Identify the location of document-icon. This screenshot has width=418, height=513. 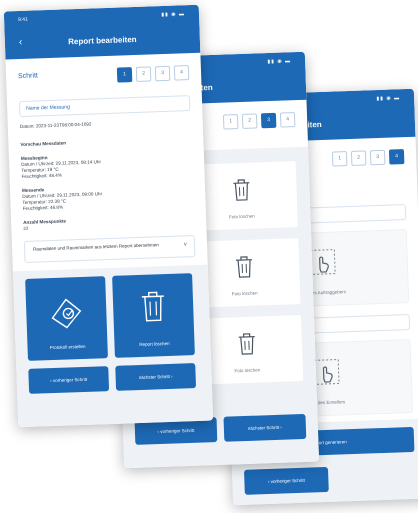
(67, 314).